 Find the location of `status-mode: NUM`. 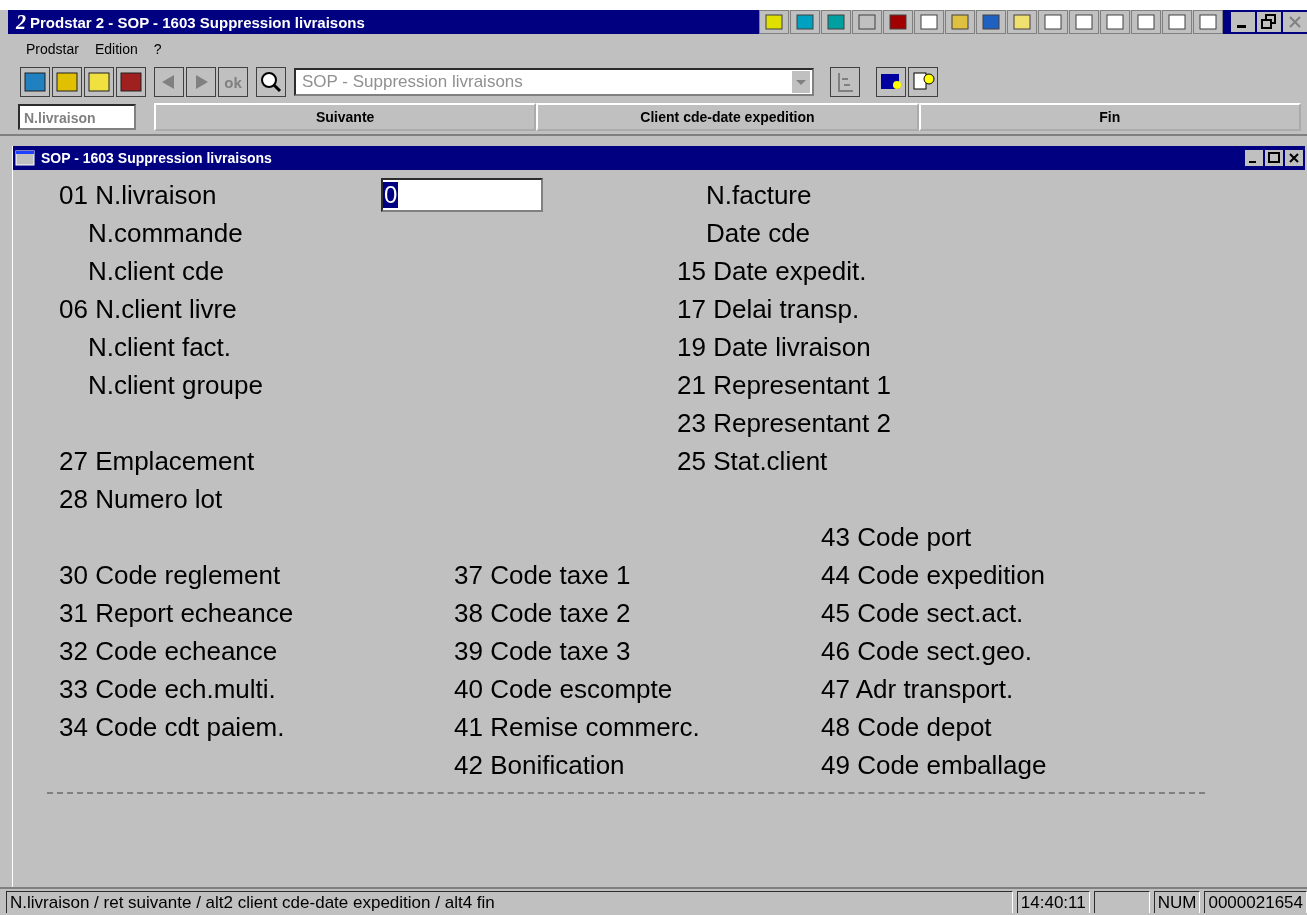

status-mode: NUM is located at coordinates (1177, 902).